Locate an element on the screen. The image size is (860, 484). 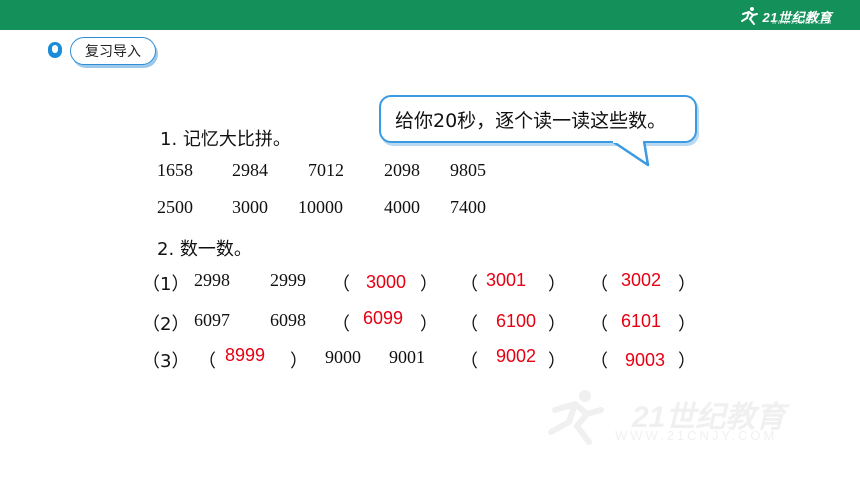
badge-icon is located at coordinates (55, 50).